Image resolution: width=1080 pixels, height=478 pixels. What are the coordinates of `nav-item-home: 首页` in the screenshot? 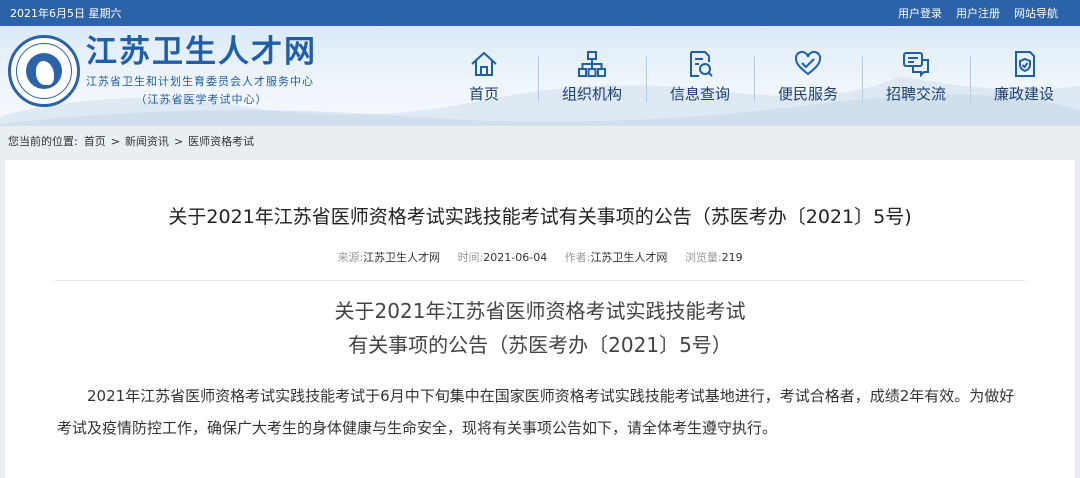 It's located at (484, 77).